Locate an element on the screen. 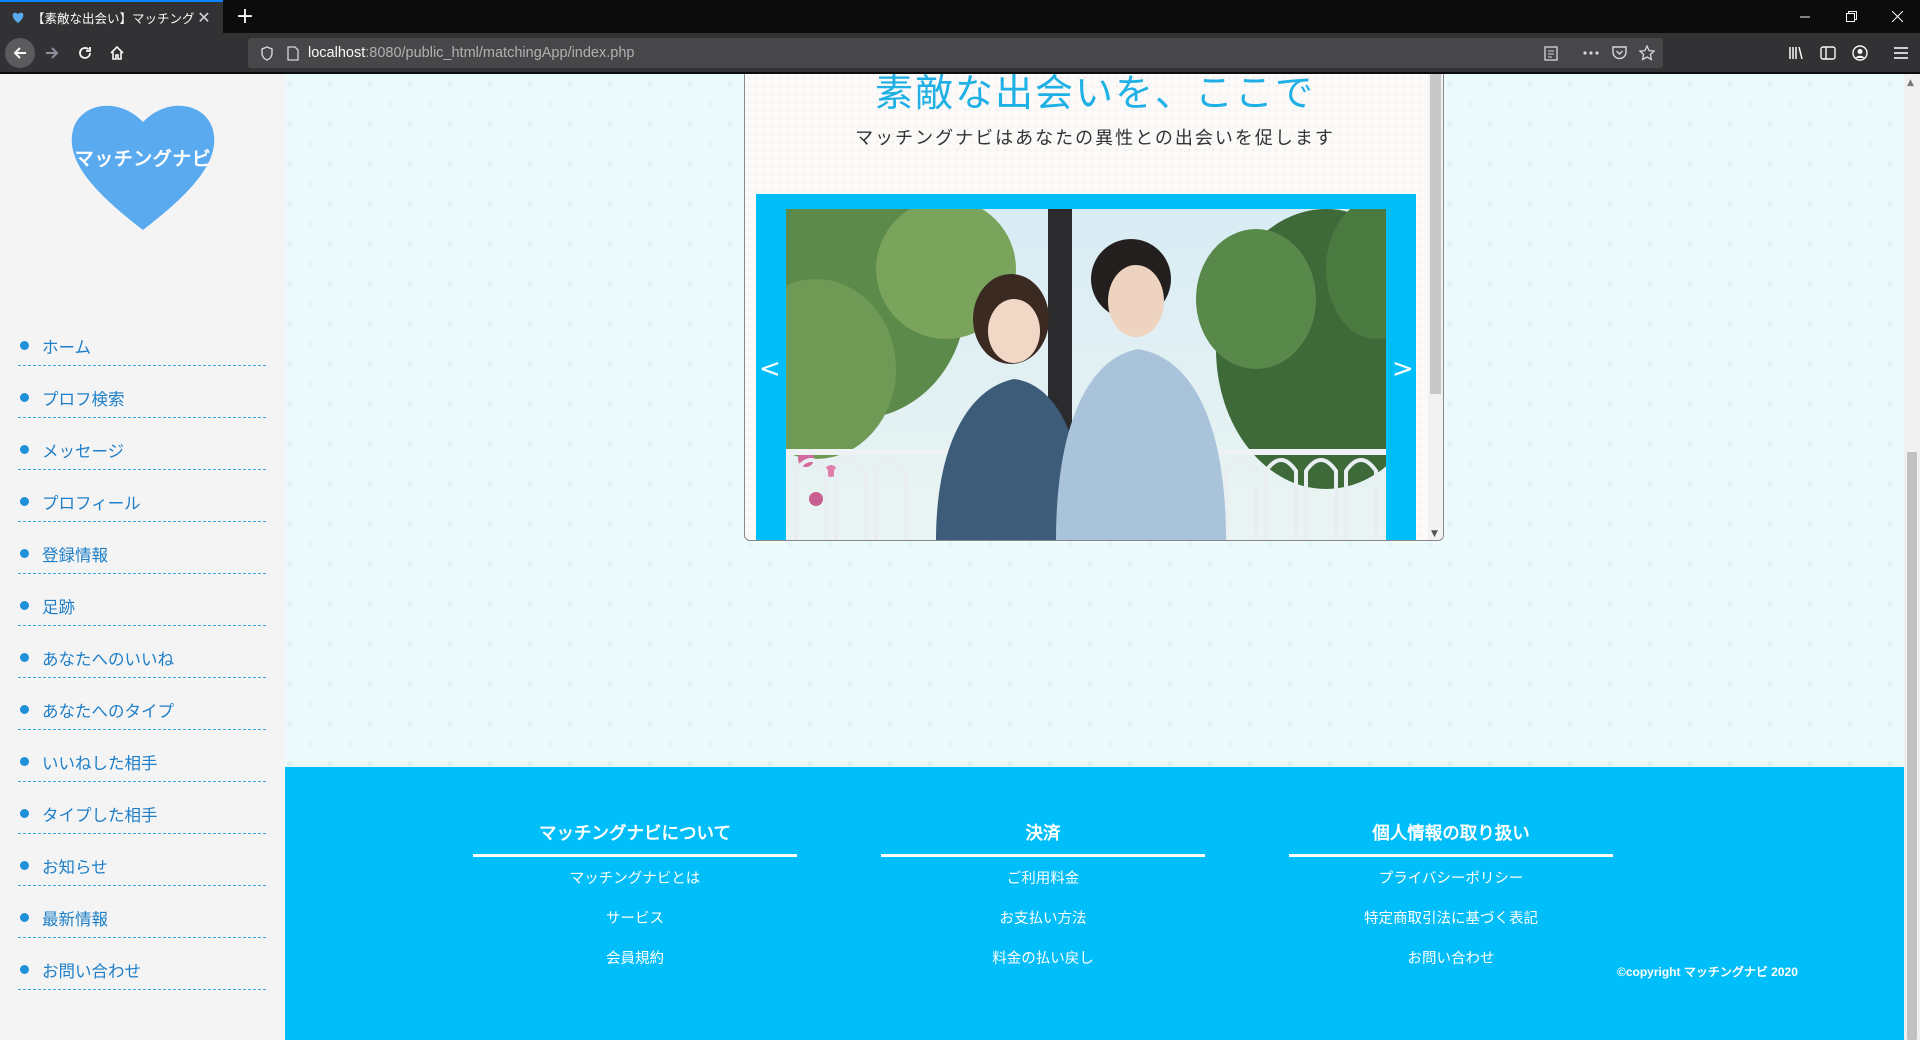 The image size is (1920, 1040). sidebar-item-label: ホーム is located at coordinates (67, 347).